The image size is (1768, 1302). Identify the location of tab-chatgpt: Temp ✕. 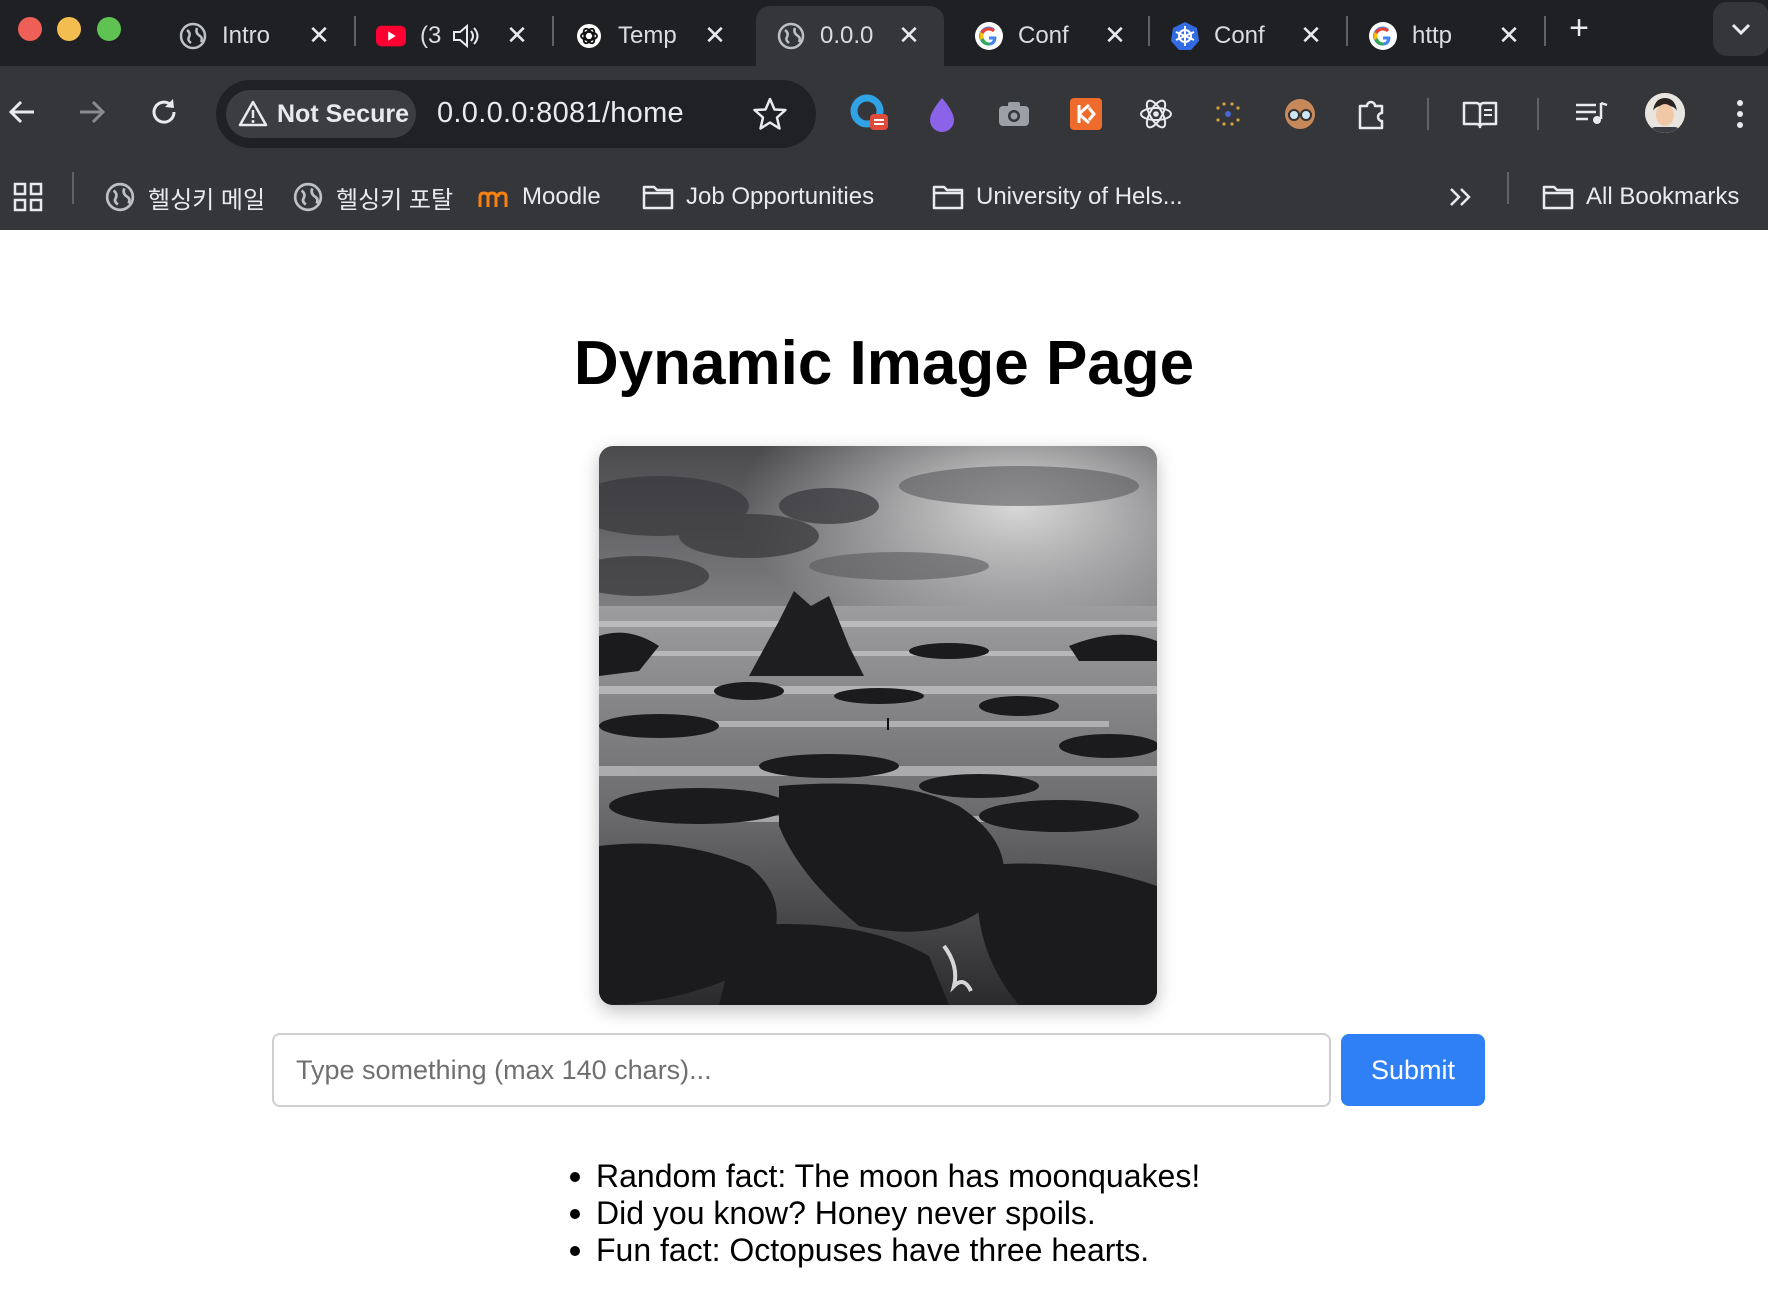
(652, 36).